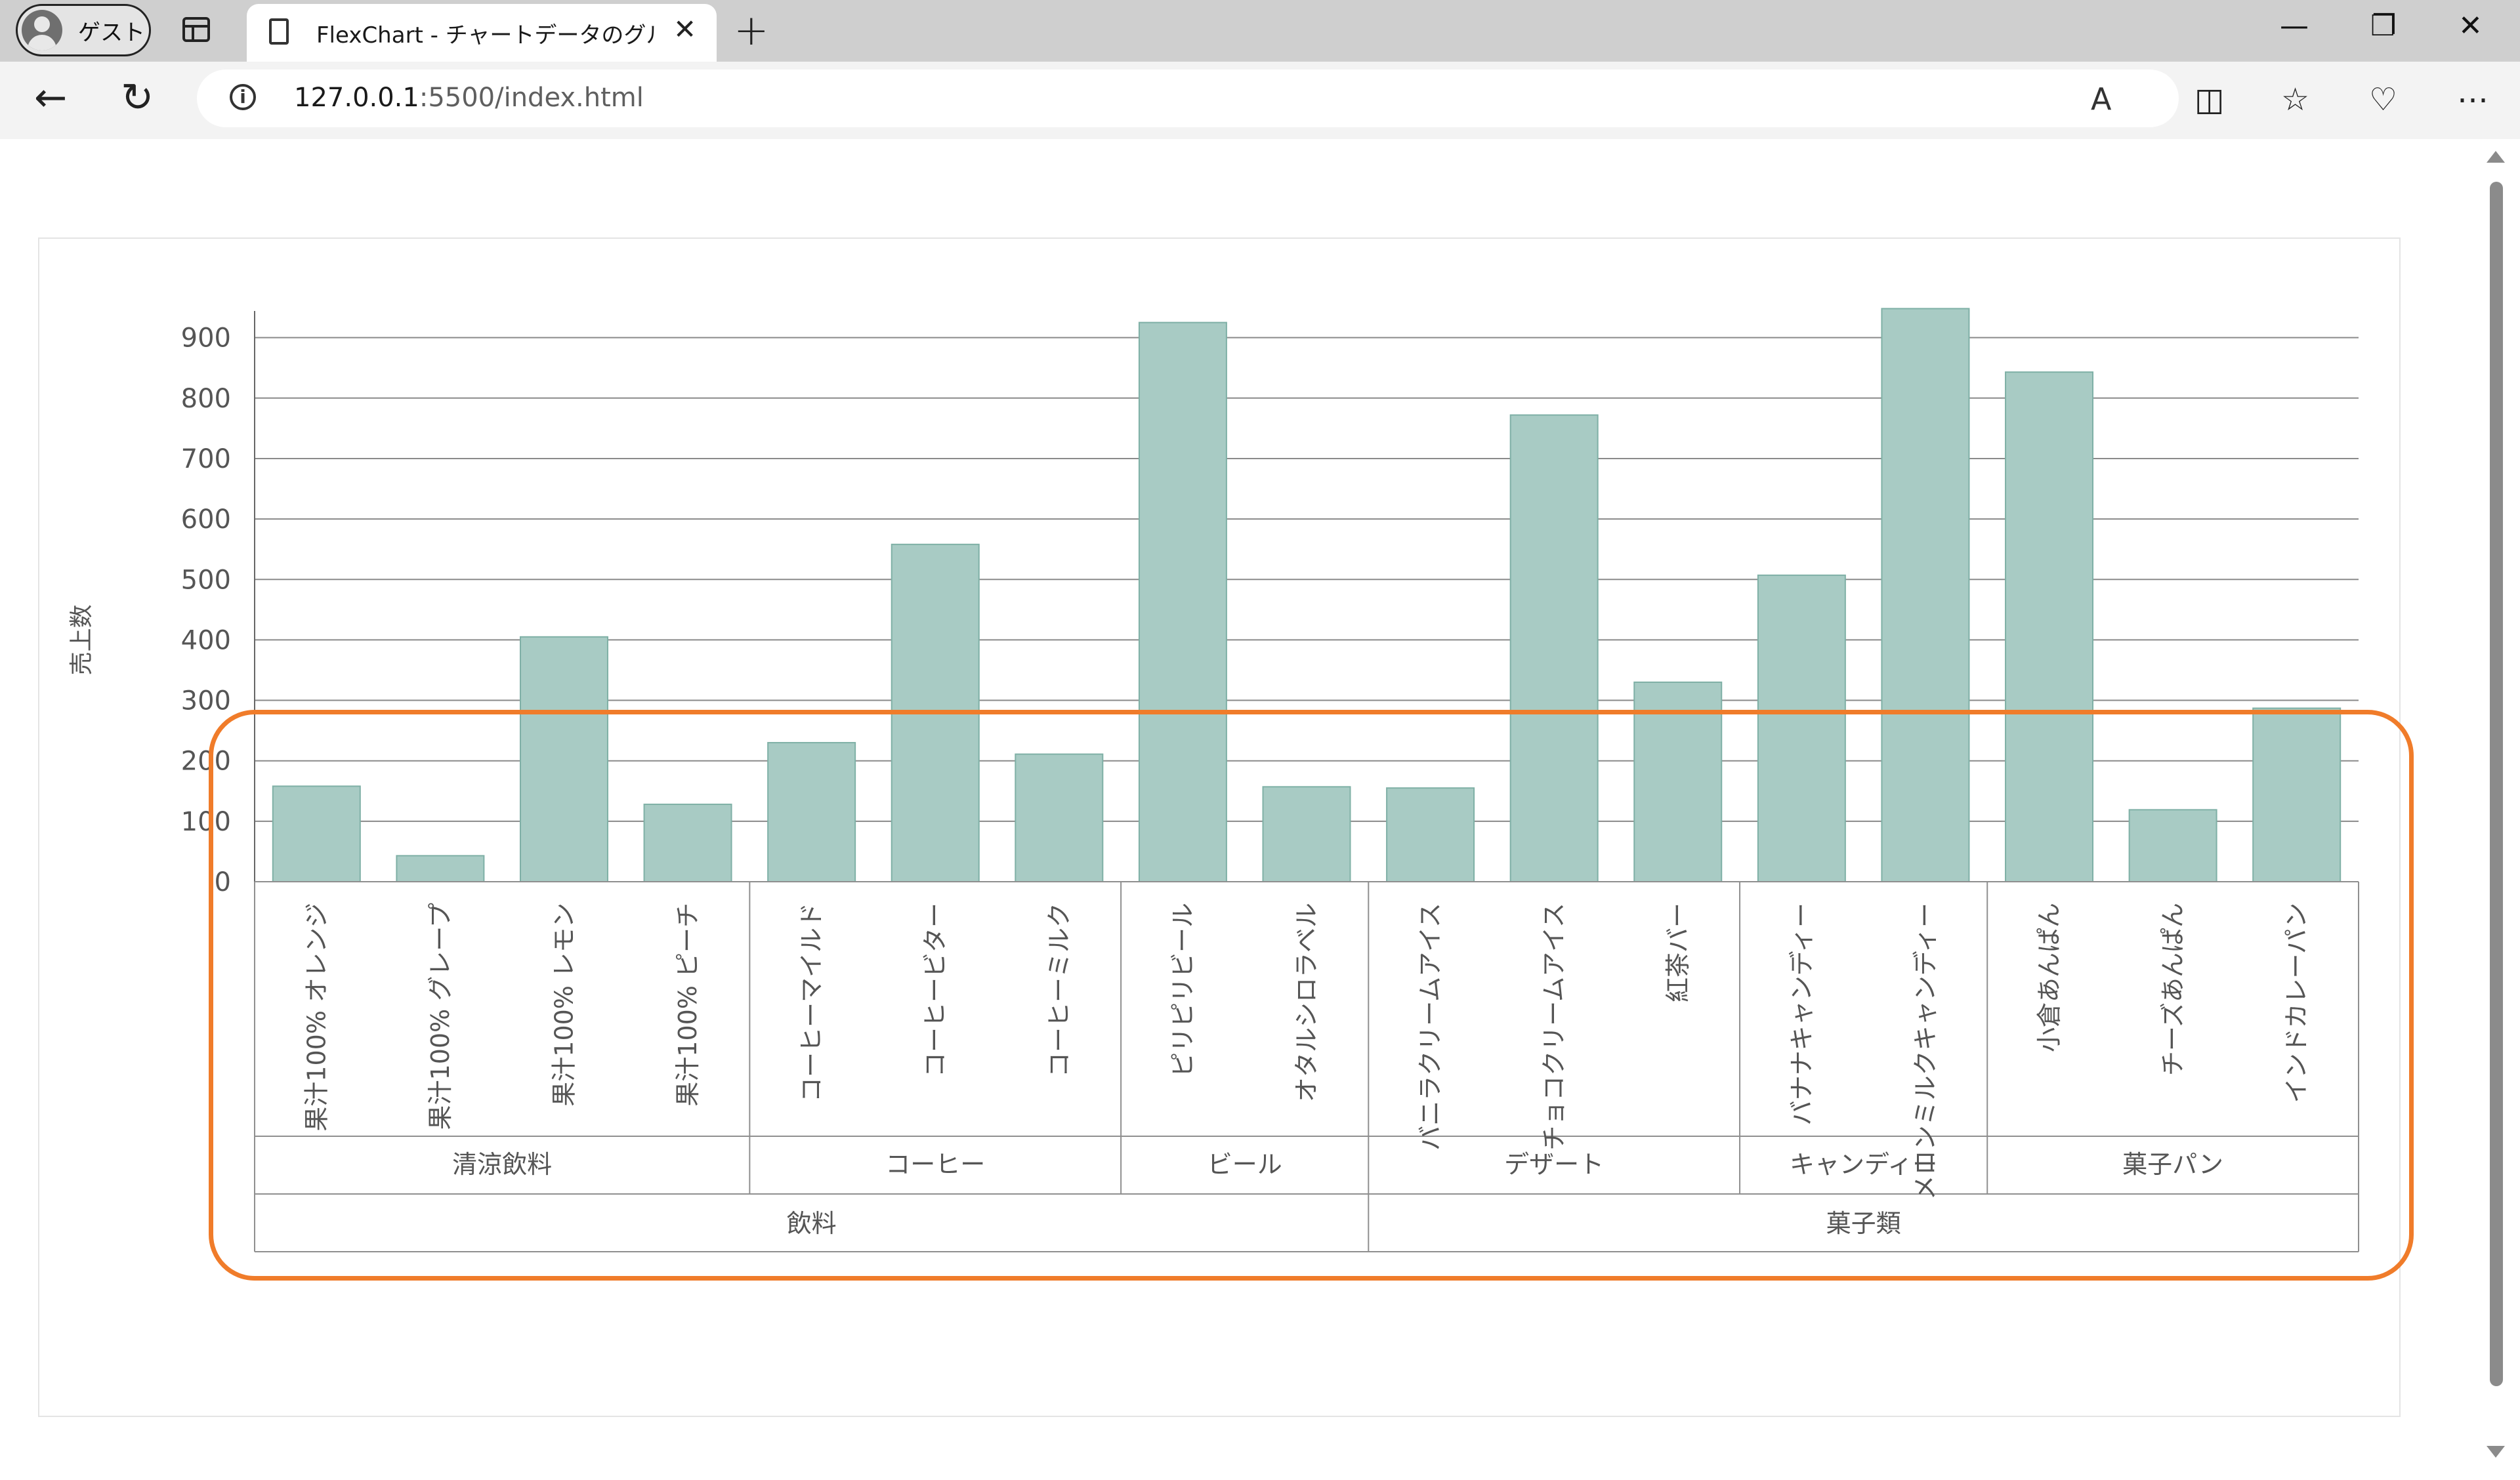 The height and width of the screenshot is (1480, 2520). Describe the element at coordinates (2383, 99) in the screenshot. I see `browser-essentials-icon: ♡` at that location.